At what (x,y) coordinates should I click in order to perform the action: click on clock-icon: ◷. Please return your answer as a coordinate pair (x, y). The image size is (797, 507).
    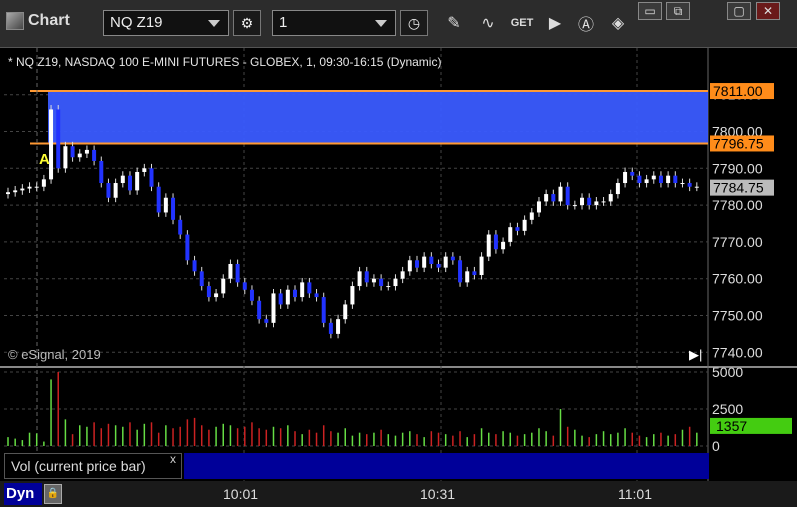
    Looking at the image, I should click on (414, 23).